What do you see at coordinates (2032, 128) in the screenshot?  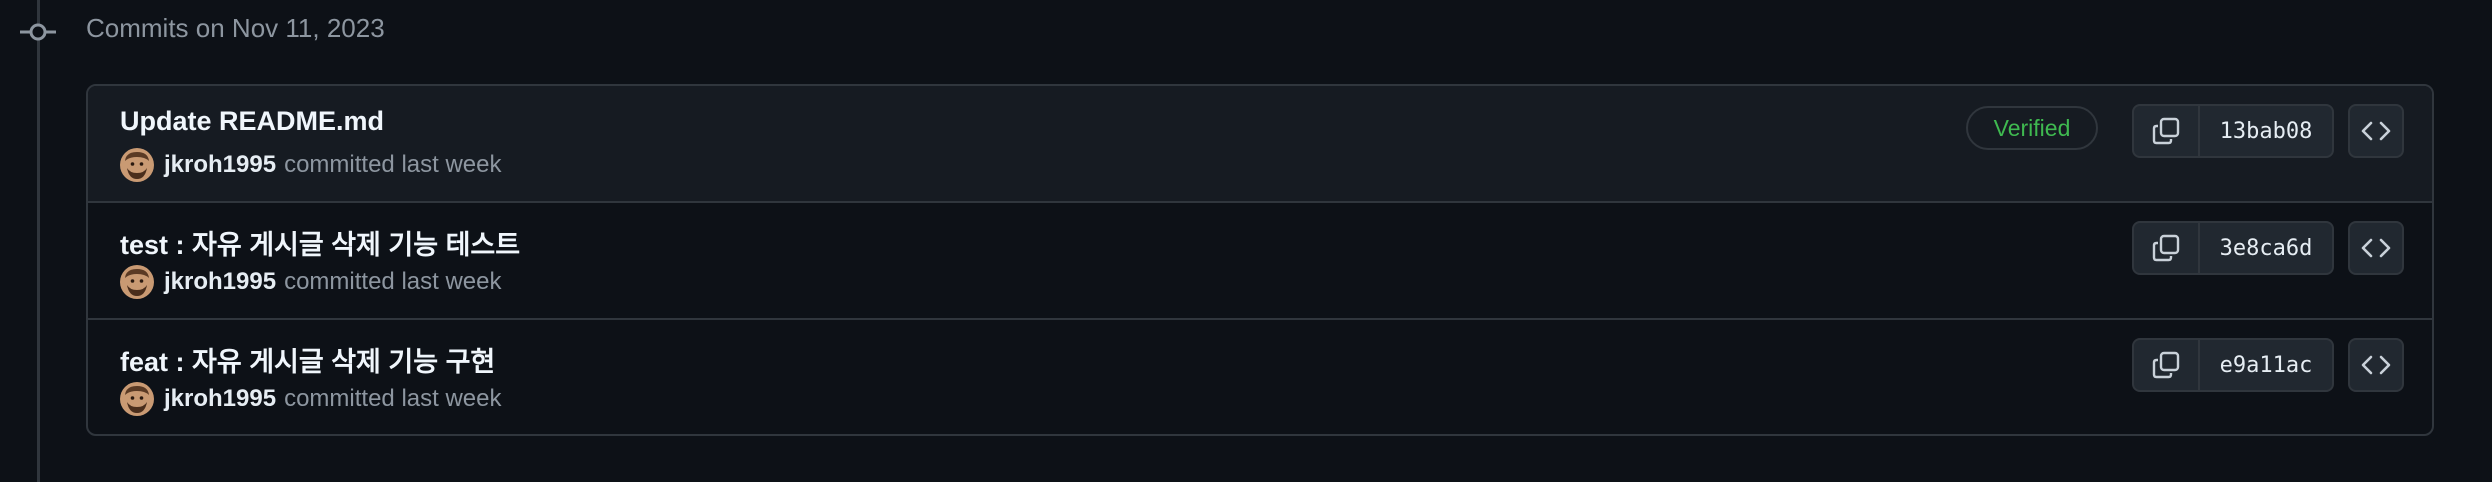 I see `verified-badge: Verified` at bounding box center [2032, 128].